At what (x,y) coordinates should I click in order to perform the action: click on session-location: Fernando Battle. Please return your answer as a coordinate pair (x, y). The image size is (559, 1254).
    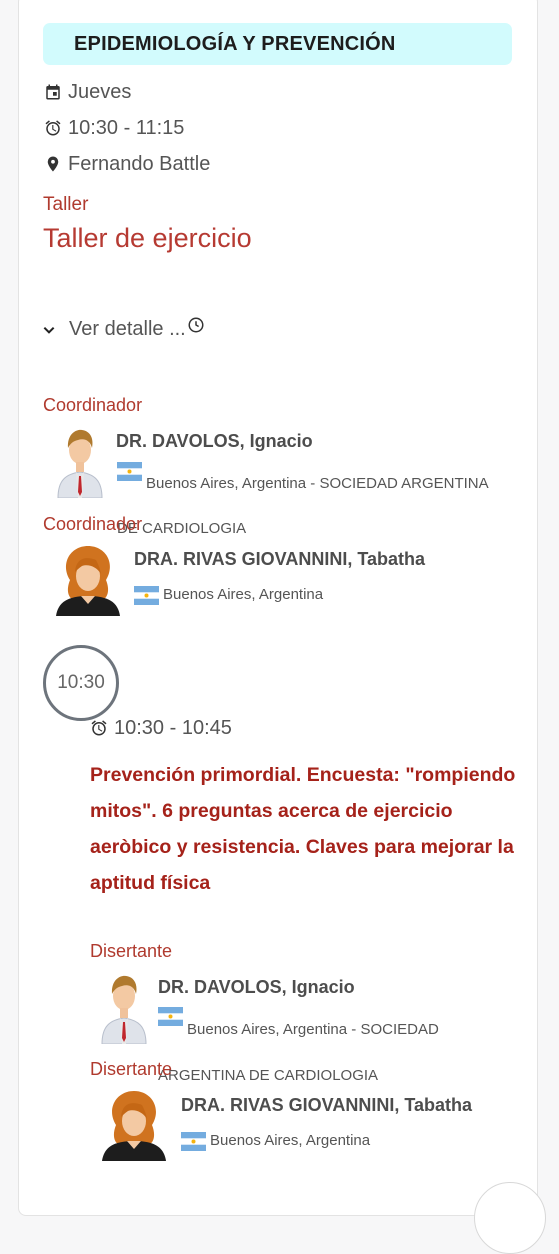
    Looking at the image, I should click on (139, 163).